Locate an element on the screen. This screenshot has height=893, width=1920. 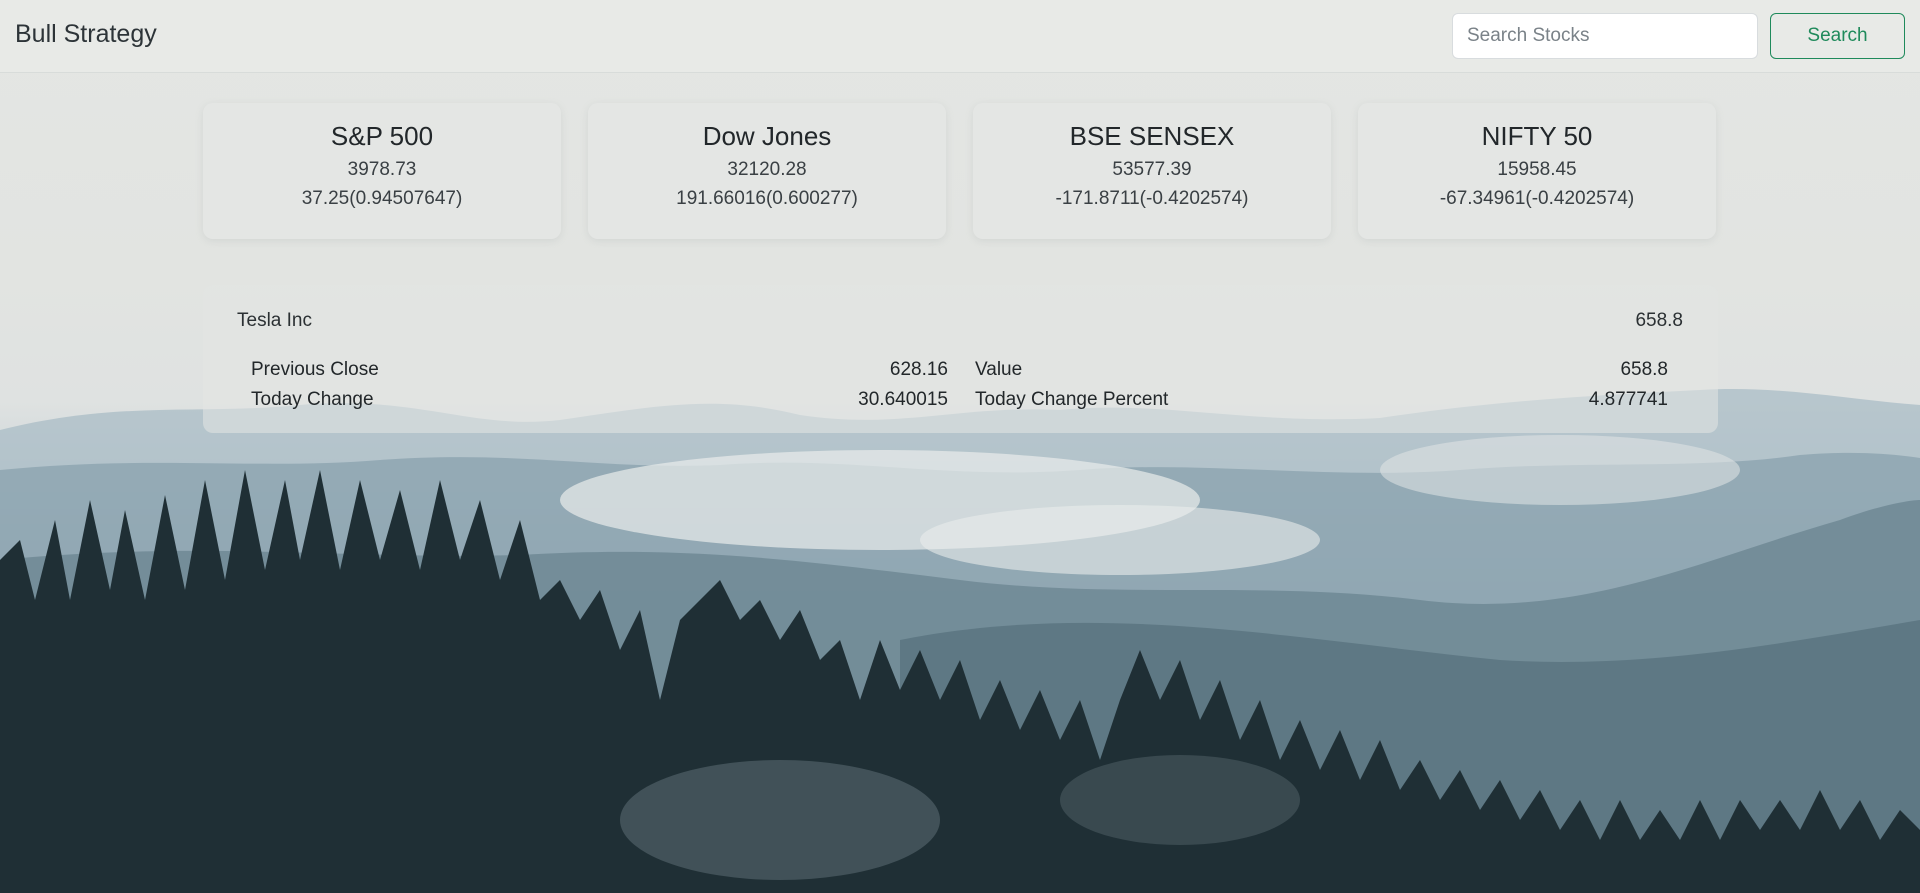
index-card-sp500: S&P 500 3978.73 37.25(0.94507647) is located at coordinates (382, 171).